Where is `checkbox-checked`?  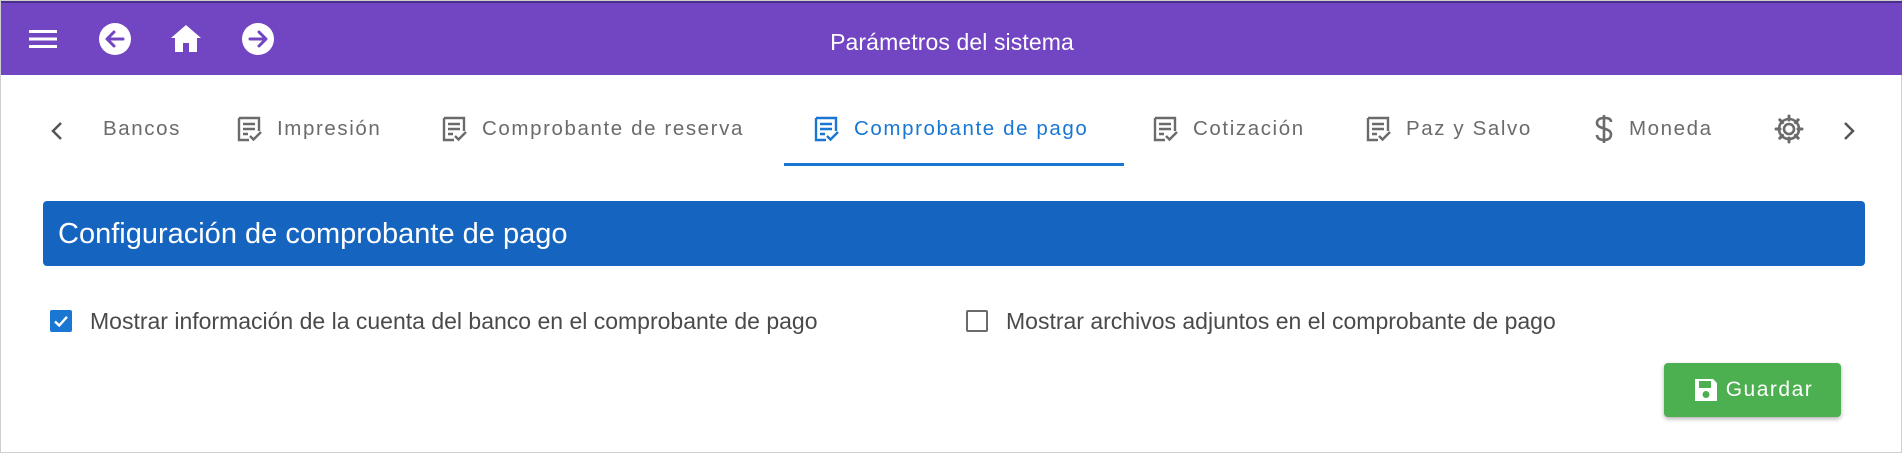 checkbox-checked is located at coordinates (61, 321).